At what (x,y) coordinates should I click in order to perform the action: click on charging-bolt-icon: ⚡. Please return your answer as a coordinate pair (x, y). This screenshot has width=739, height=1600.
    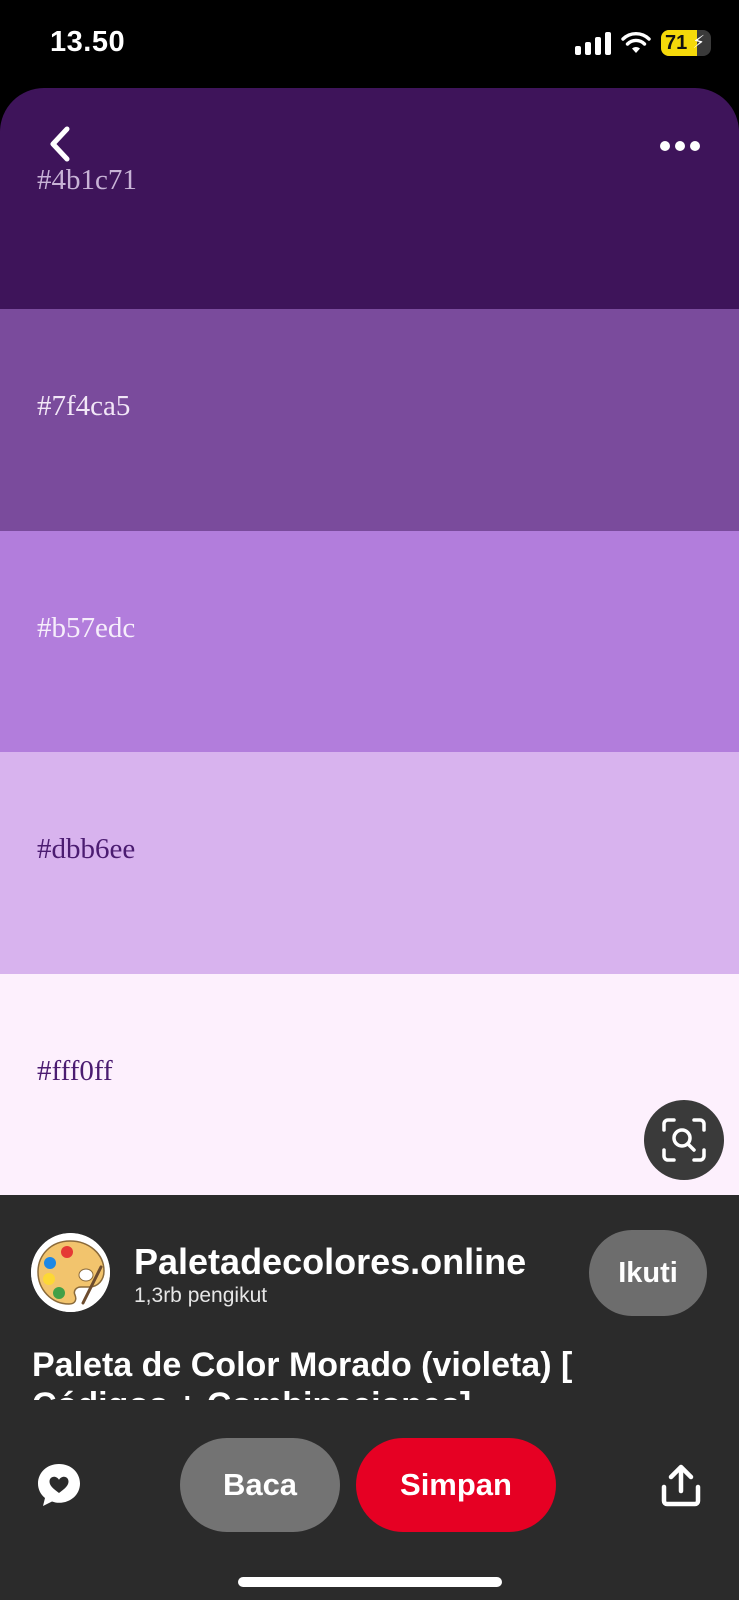
    Looking at the image, I should click on (698, 42).